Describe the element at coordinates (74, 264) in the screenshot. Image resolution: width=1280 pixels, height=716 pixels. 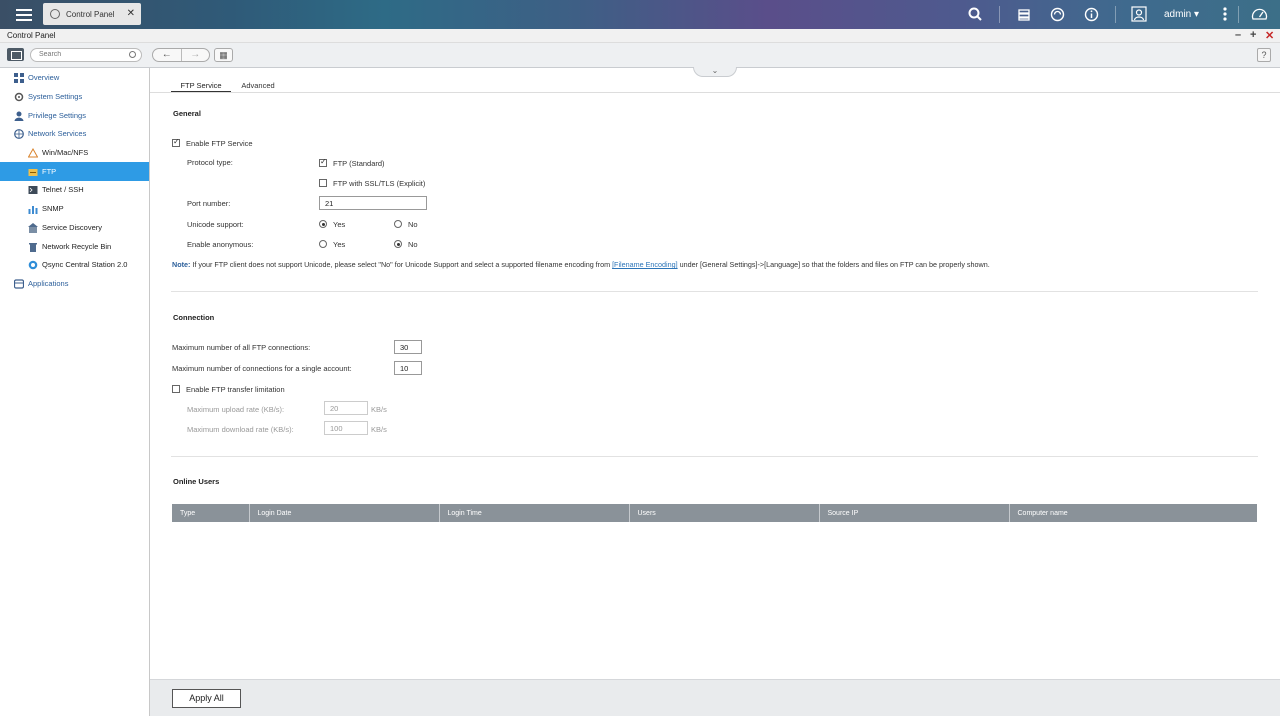
I see `sidebar-item-qsync: Qsync Central Station 2.0` at that location.